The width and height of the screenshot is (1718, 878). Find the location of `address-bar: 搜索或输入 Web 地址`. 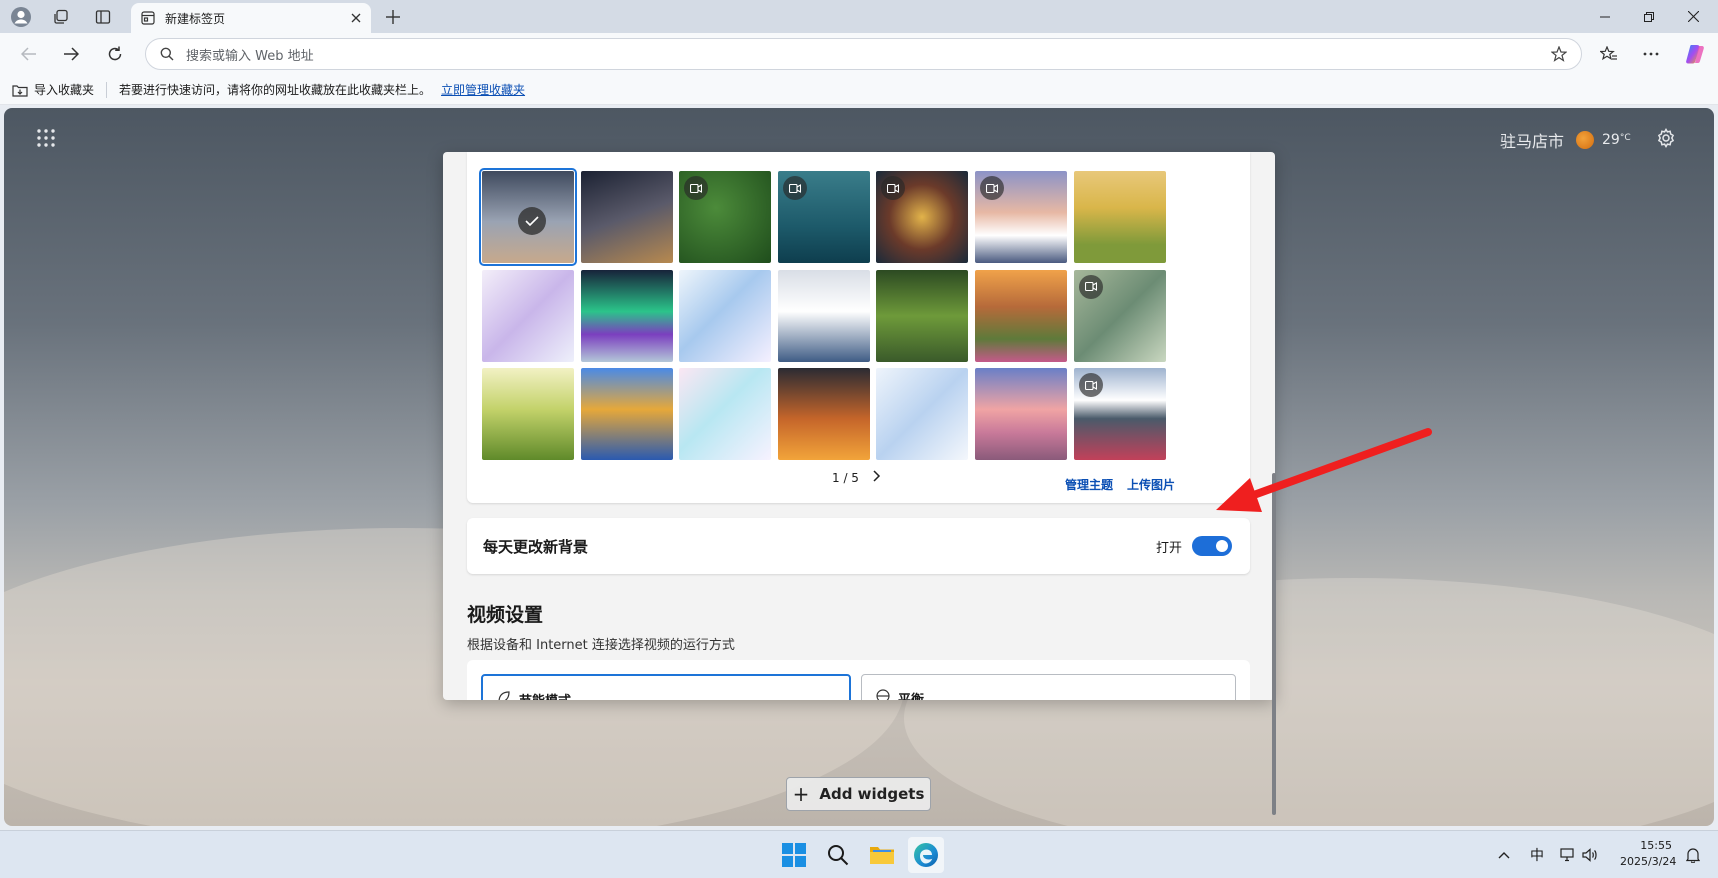

address-bar: 搜索或输入 Web 地址 is located at coordinates (863, 54).